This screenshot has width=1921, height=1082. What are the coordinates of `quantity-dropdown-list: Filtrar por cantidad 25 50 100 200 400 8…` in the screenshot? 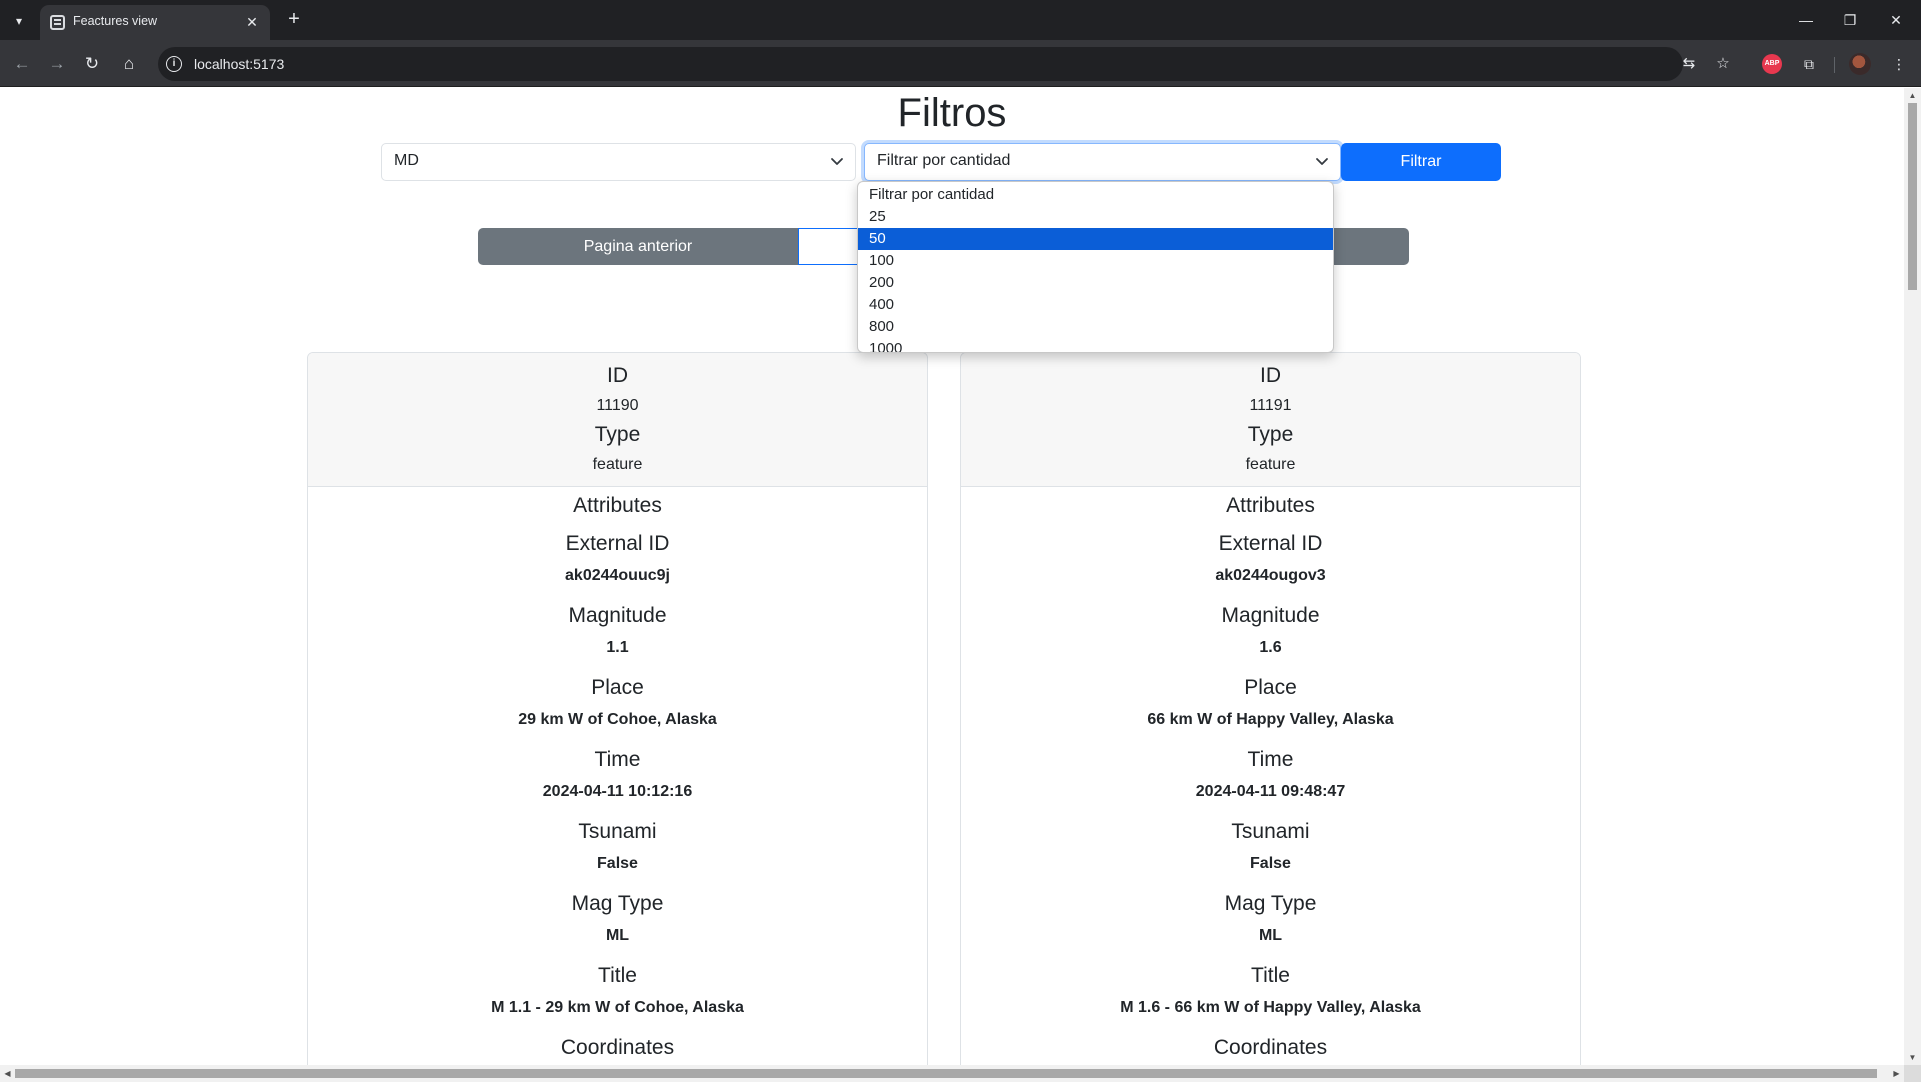 It's located at (1095, 267).